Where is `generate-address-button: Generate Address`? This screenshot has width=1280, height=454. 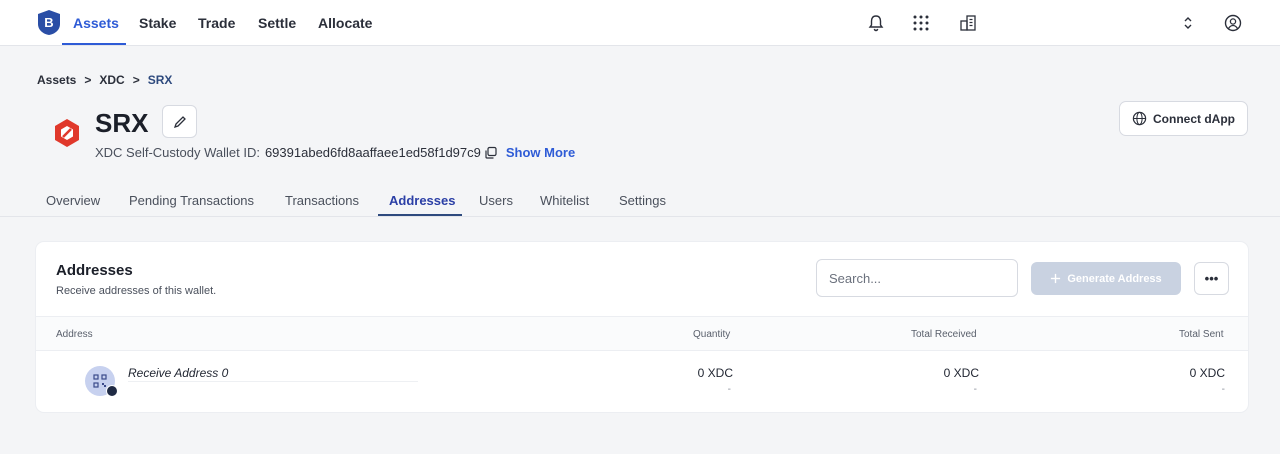
generate-address-button: Generate Address is located at coordinates (1106, 278).